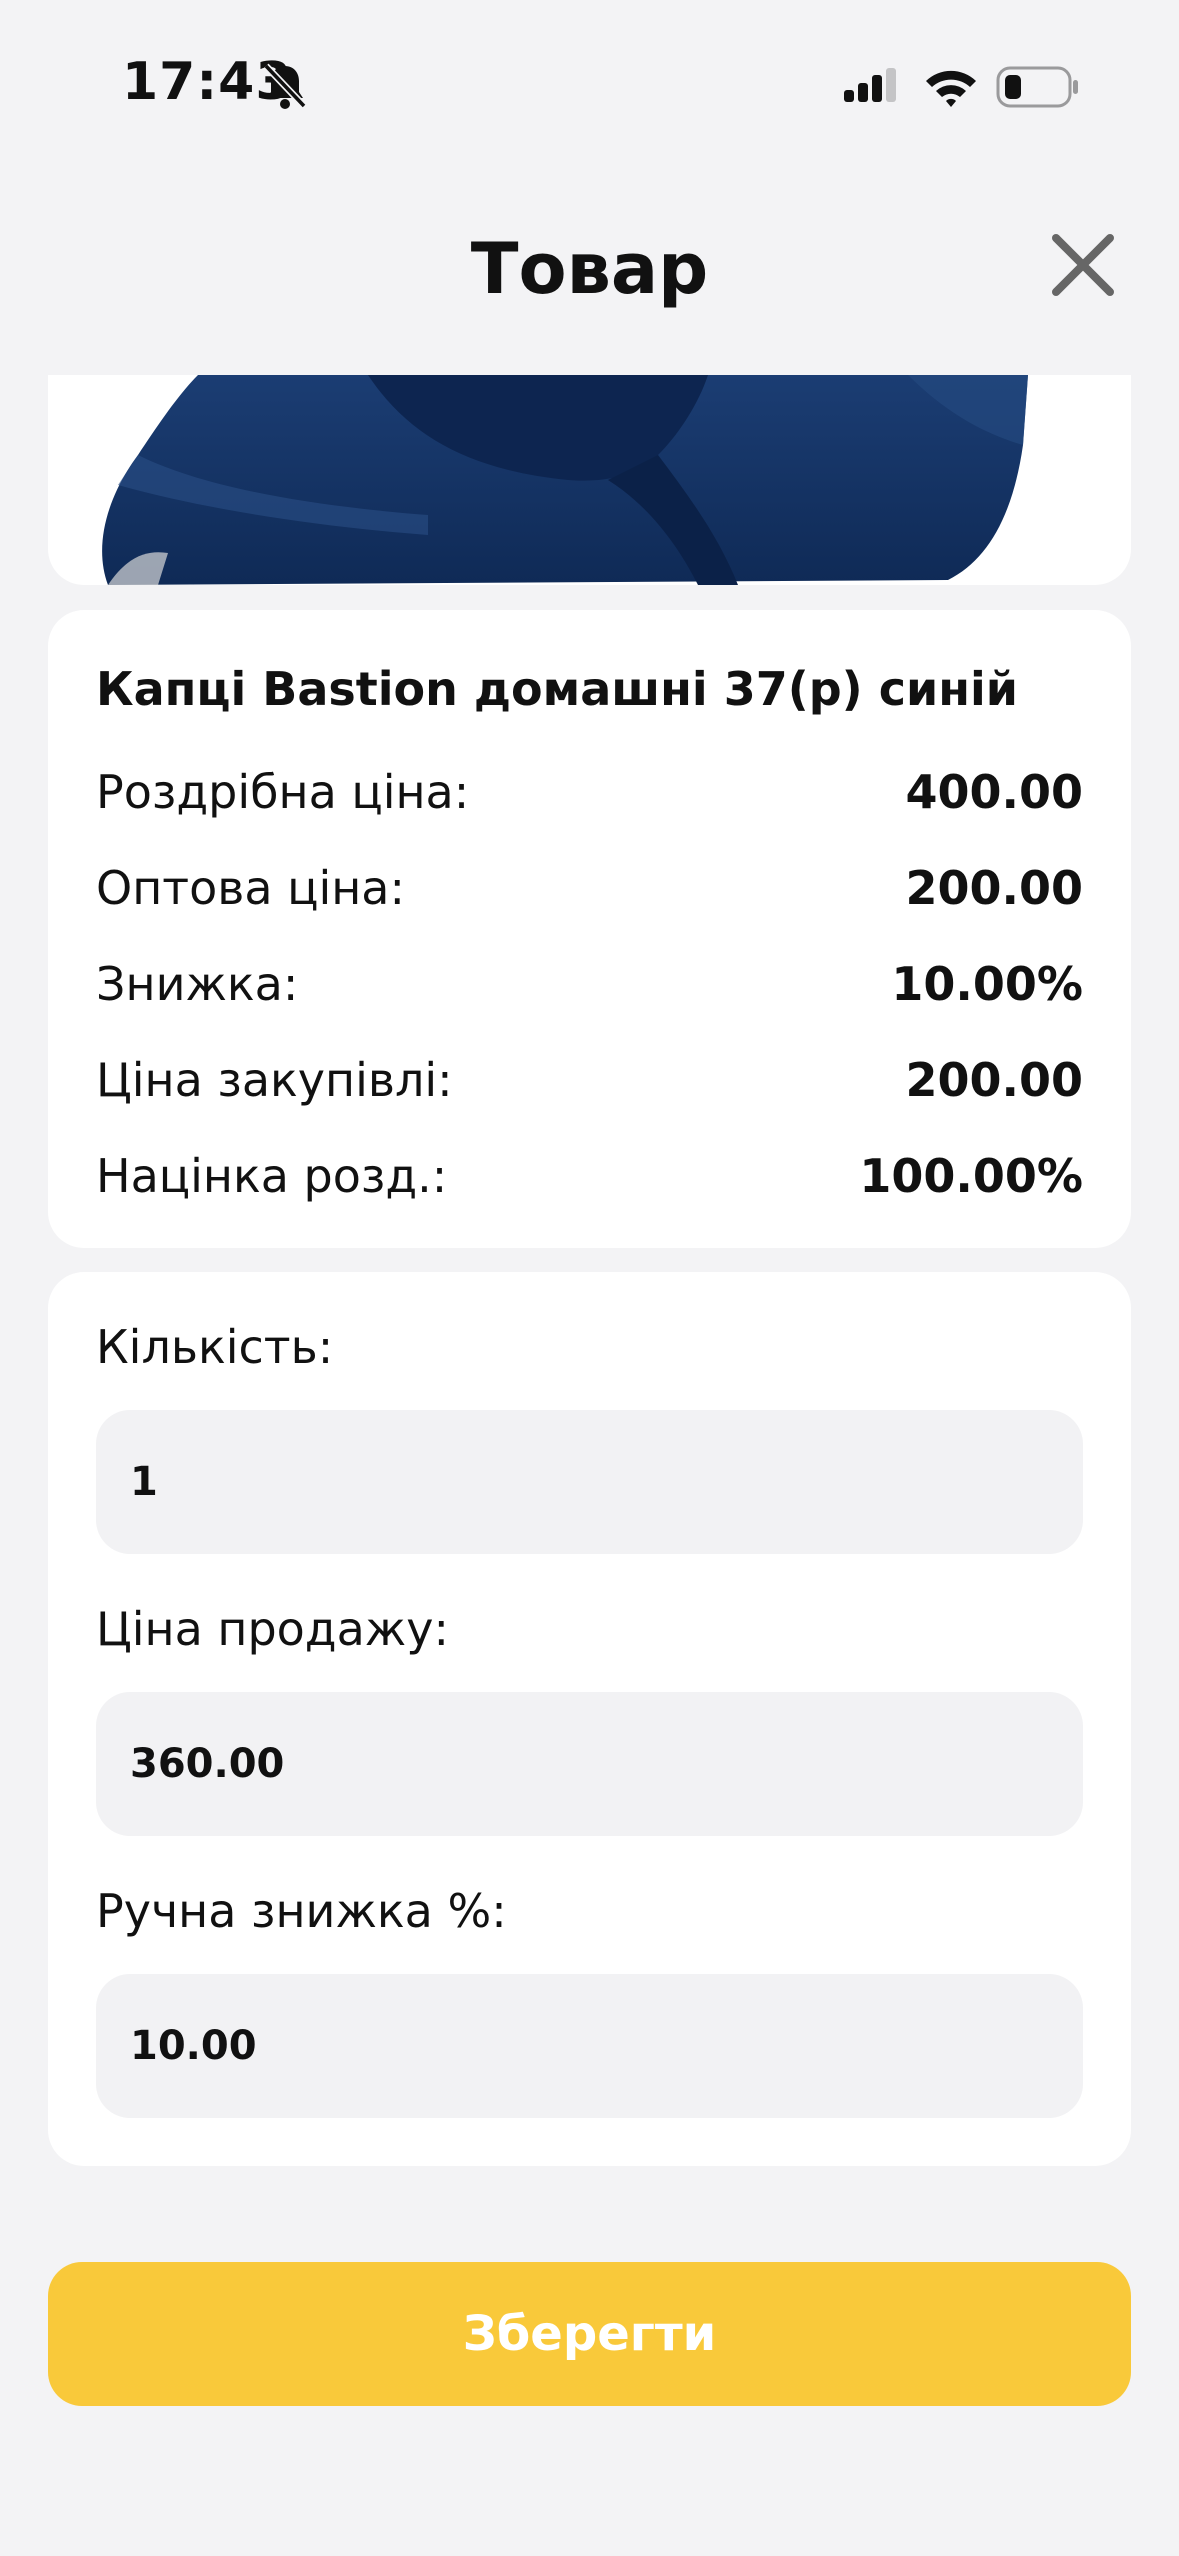 The width and height of the screenshot is (1179, 2556). What do you see at coordinates (994, 1080) in the screenshot?
I see `purchase-price-value: 200.00` at bounding box center [994, 1080].